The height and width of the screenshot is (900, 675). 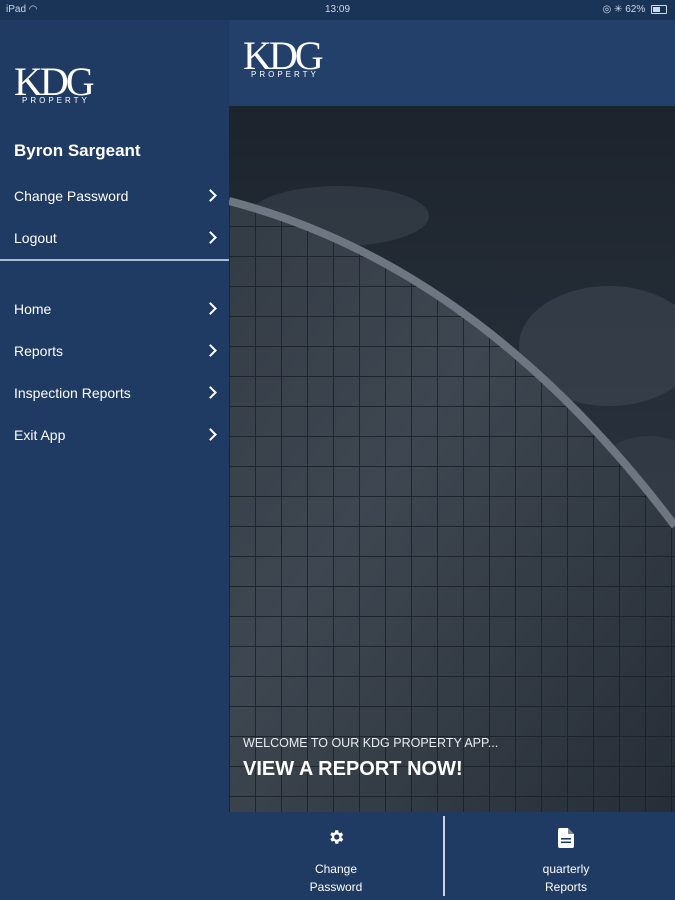 What do you see at coordinates (566, 878) in the screenshot?
I see `button-label: quarterly Reports` at bounding box center [566, 878].